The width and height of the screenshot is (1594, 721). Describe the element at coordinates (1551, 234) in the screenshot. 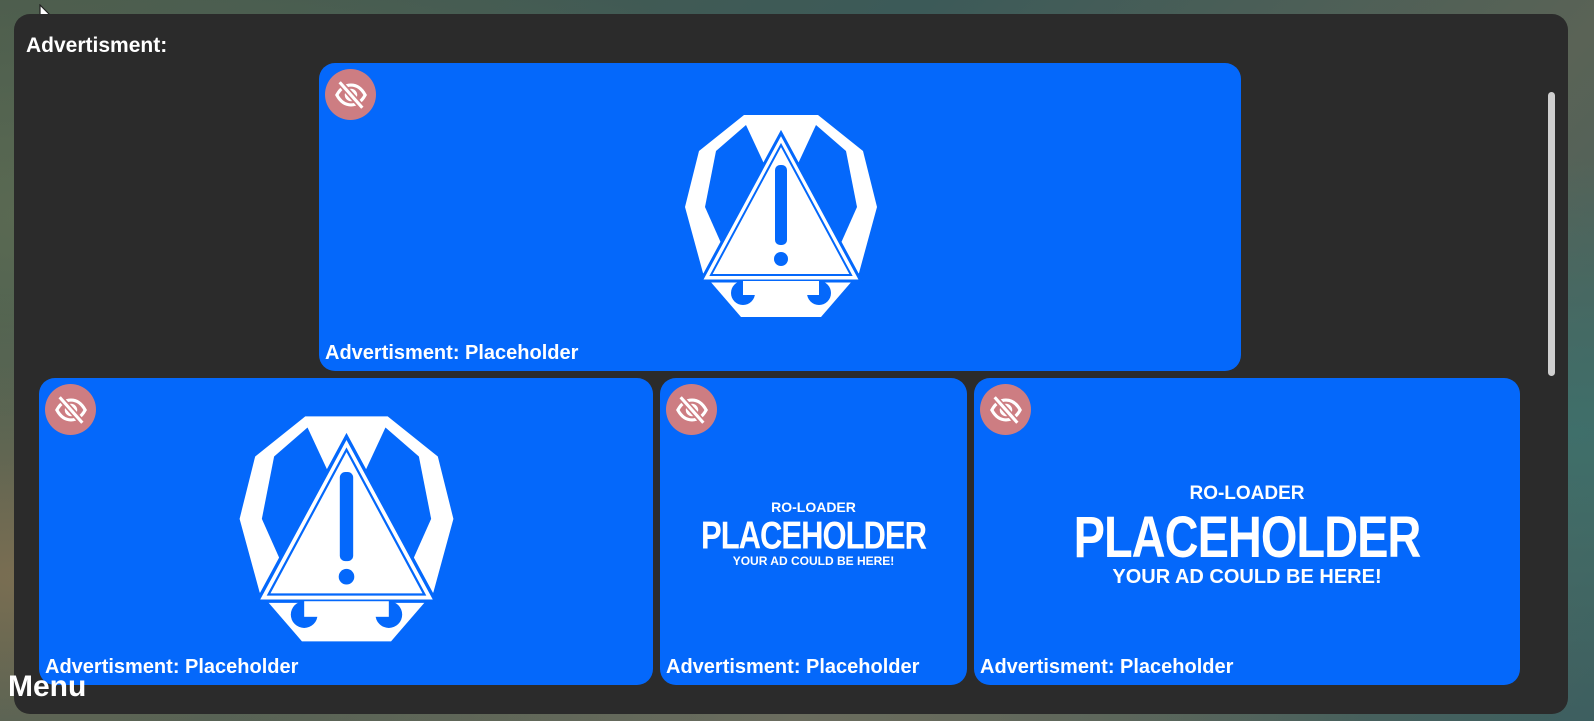

I see `scrollbar` at that location.